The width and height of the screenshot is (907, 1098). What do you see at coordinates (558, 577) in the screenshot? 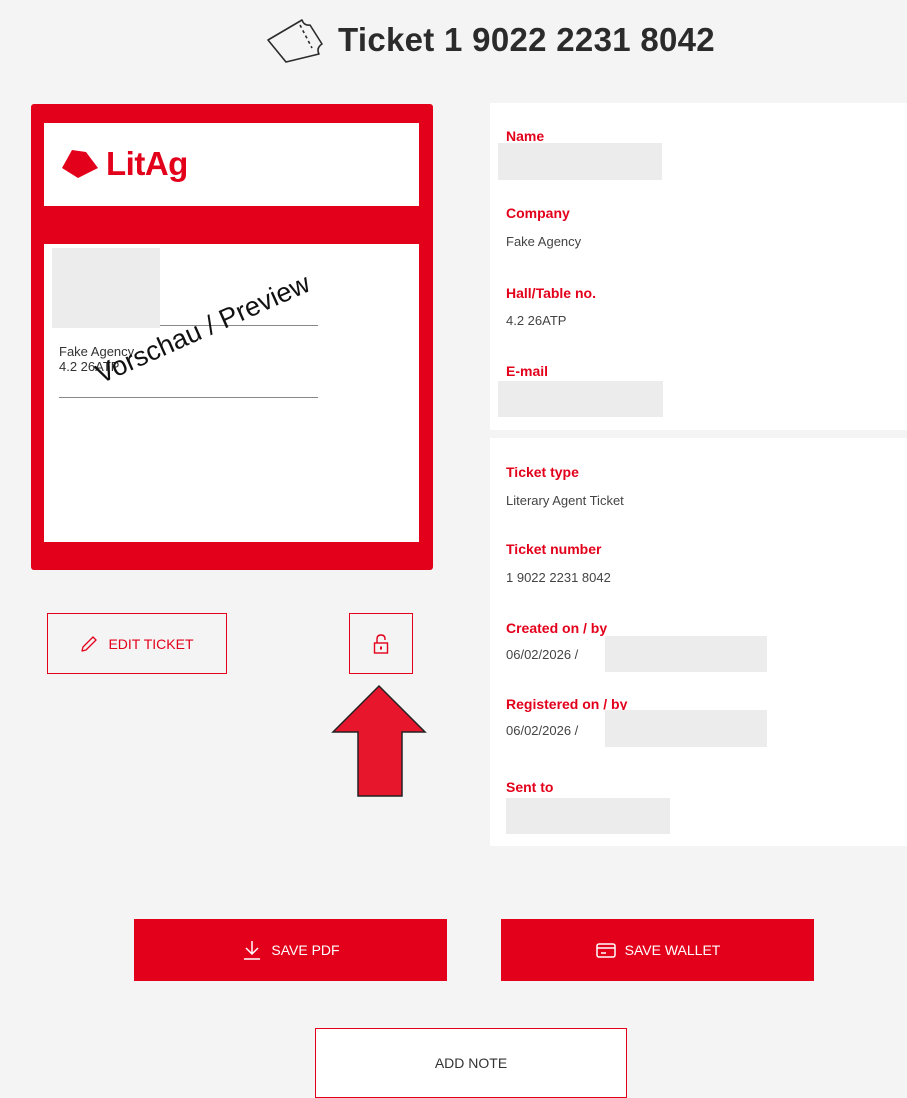
I see `ticket-number-value: 1 9022 2231 8042` at bounding box center [558, 577].